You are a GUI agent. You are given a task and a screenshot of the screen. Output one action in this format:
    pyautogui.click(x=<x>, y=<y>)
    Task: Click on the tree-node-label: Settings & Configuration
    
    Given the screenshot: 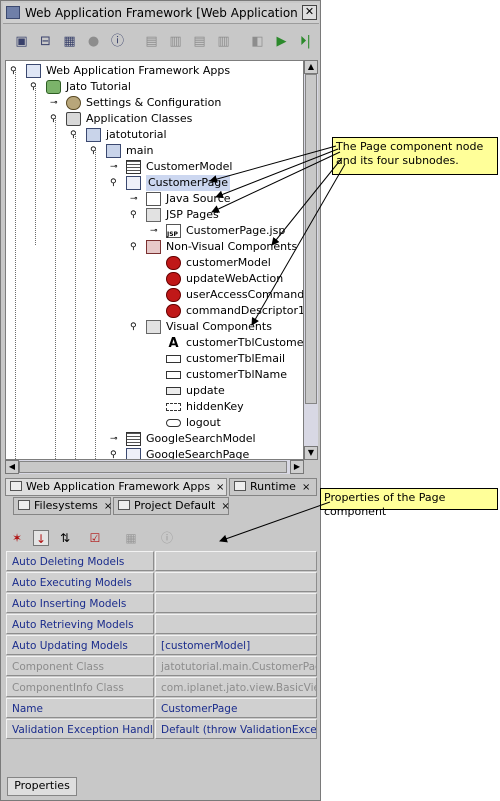 What is the action you would take?
    pyautogui.click(x=154, y=102)
    